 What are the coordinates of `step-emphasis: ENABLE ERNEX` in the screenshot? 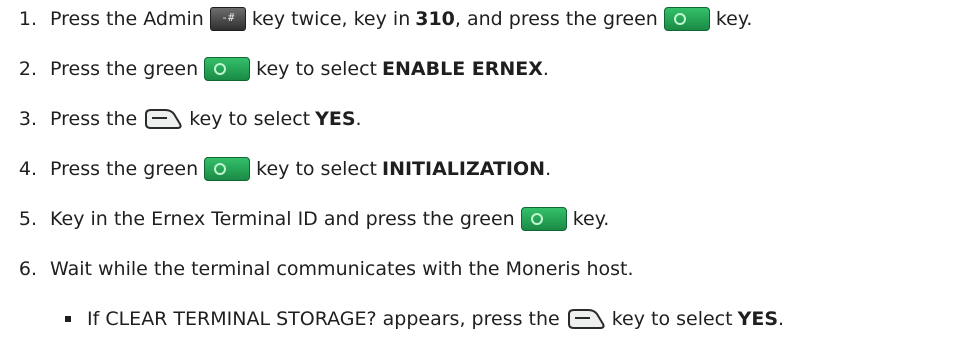 It's located at (462, 69).